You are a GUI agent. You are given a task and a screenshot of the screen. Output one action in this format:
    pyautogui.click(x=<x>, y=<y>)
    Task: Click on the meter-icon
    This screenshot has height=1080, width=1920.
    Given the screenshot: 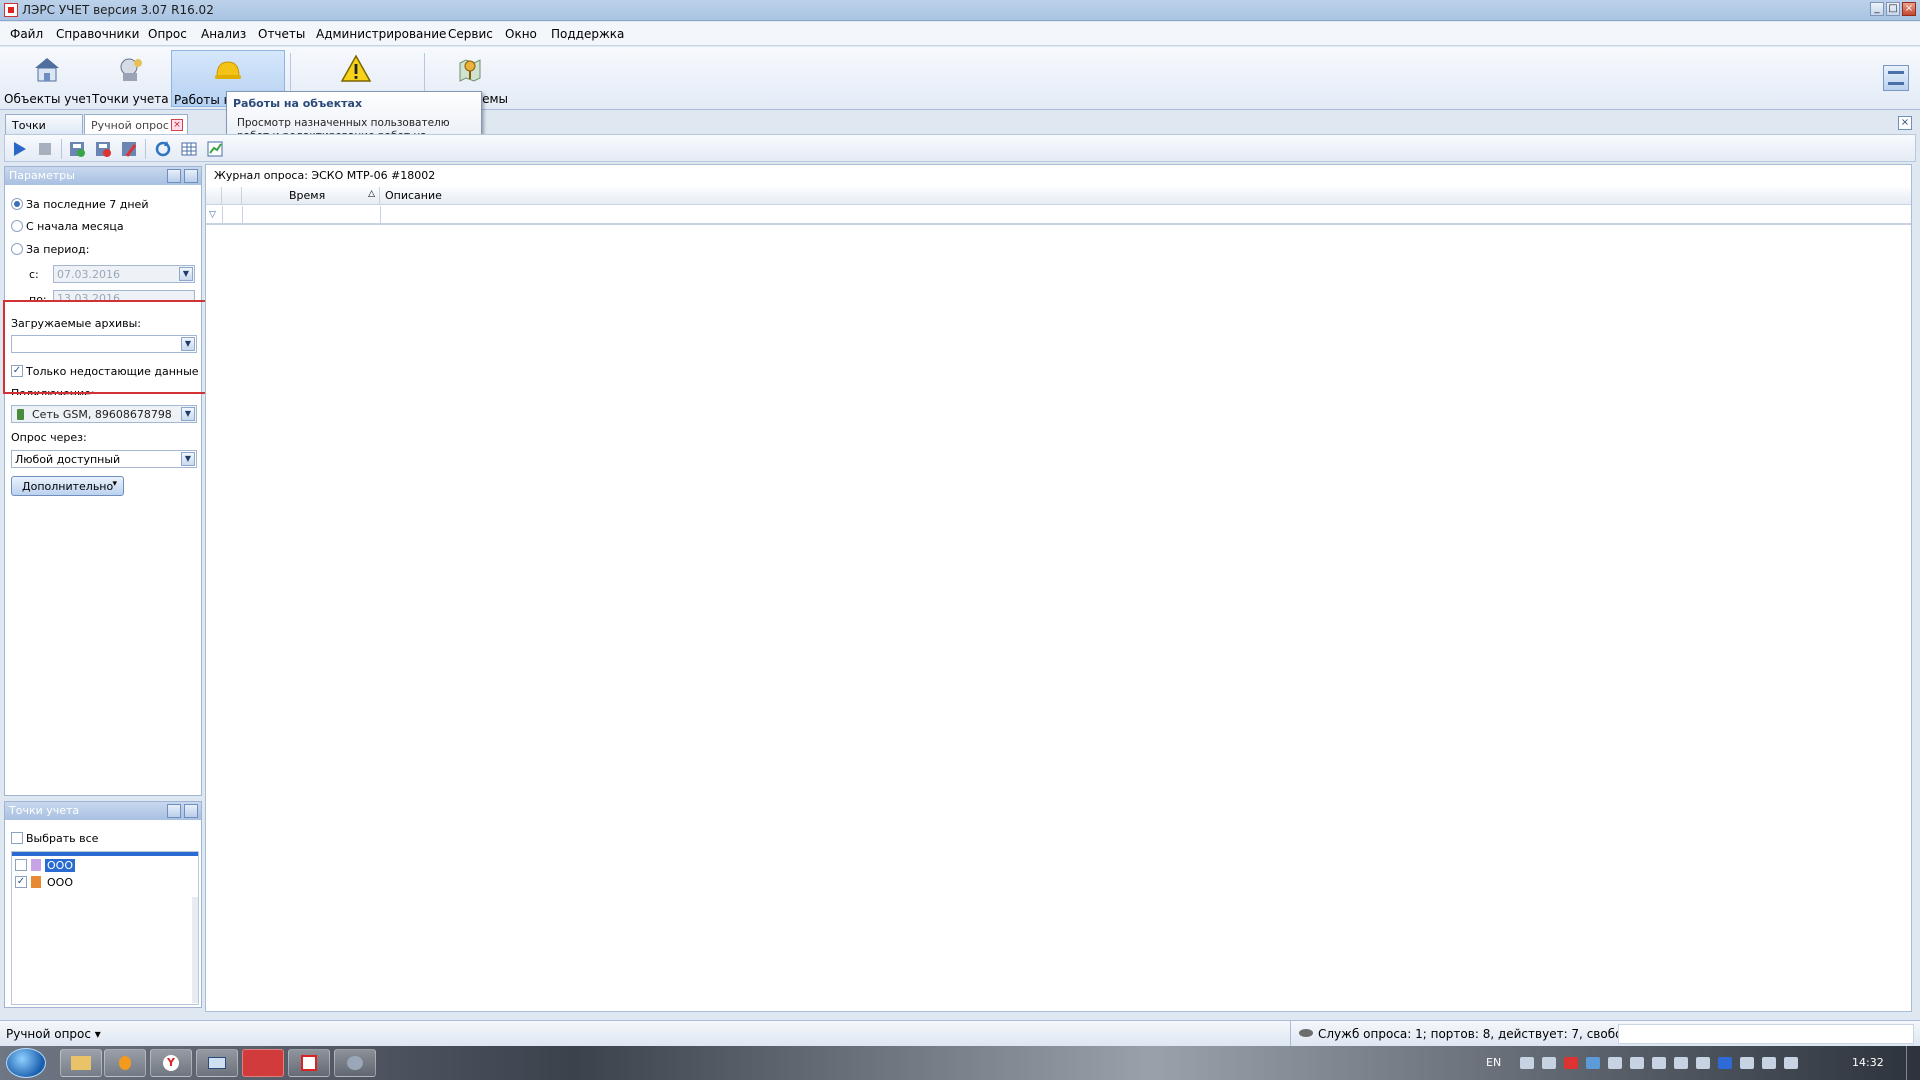 What is the action you would take?
    pyautogui.click(x=131, y=69)
    